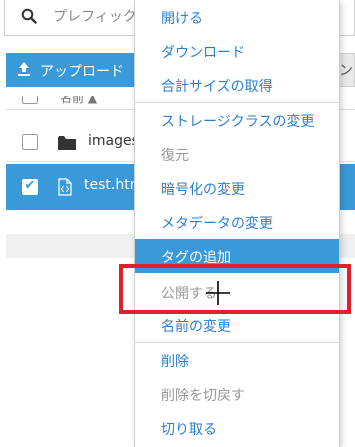 The image size is (355, 447). What do you see at coordinates (217, 87) in the screenshot?
I see `menu-item-label: 合計サイズの取得` at bounding box center [217, 87].